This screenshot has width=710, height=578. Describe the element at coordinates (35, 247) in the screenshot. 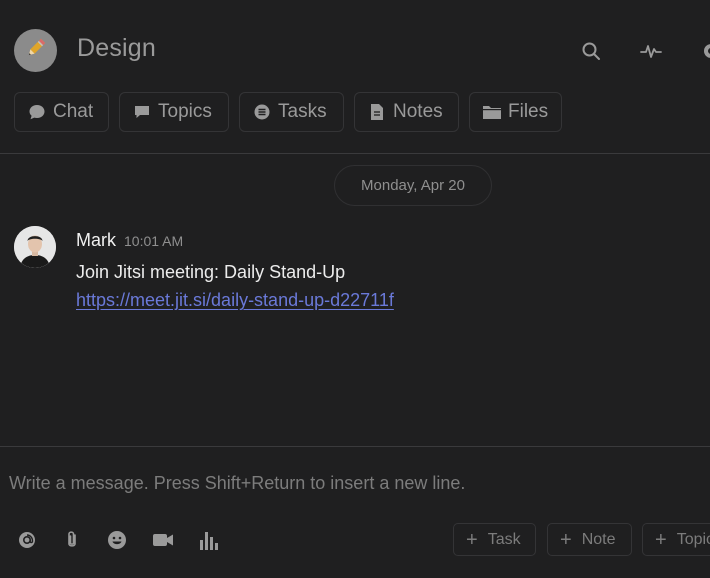

I see `avatar` at that location.